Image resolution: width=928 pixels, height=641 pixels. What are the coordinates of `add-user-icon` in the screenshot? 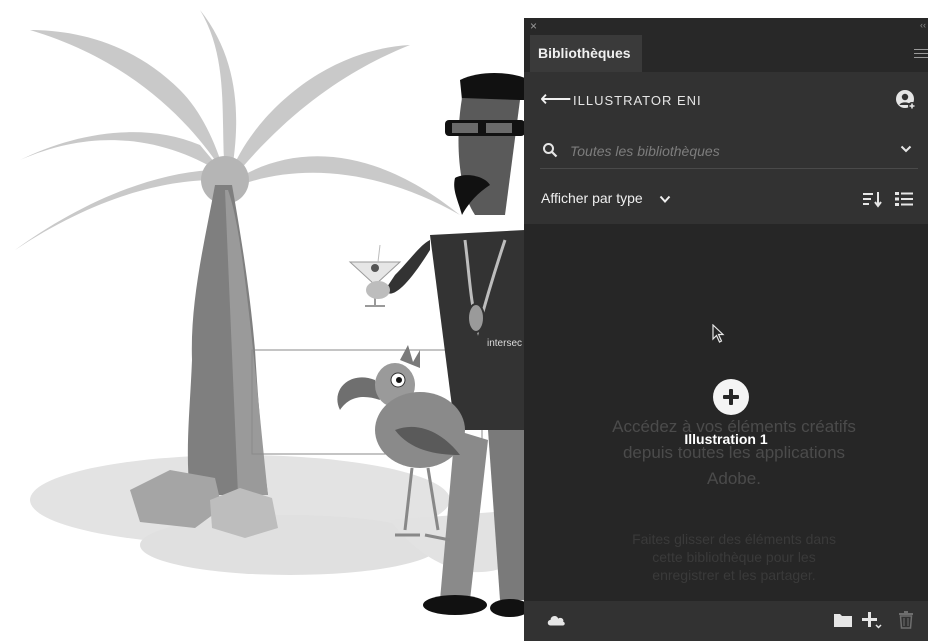 It's located at (906, 100).